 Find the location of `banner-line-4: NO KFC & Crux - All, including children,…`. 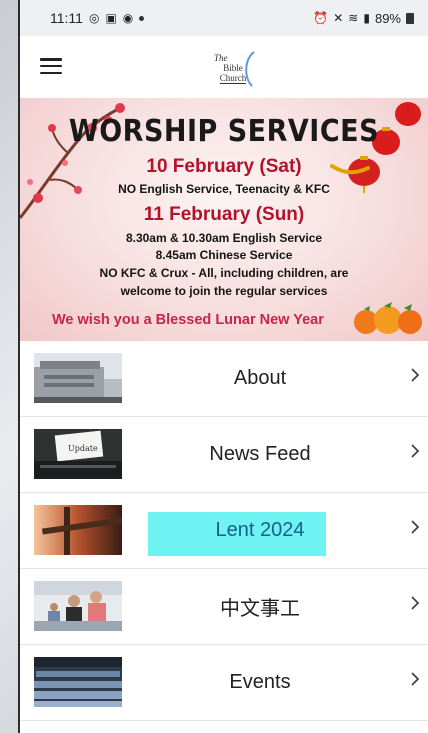

banner-line-4: NO KFC & Crux - All, including children,… is located at coordinates (224, 273).